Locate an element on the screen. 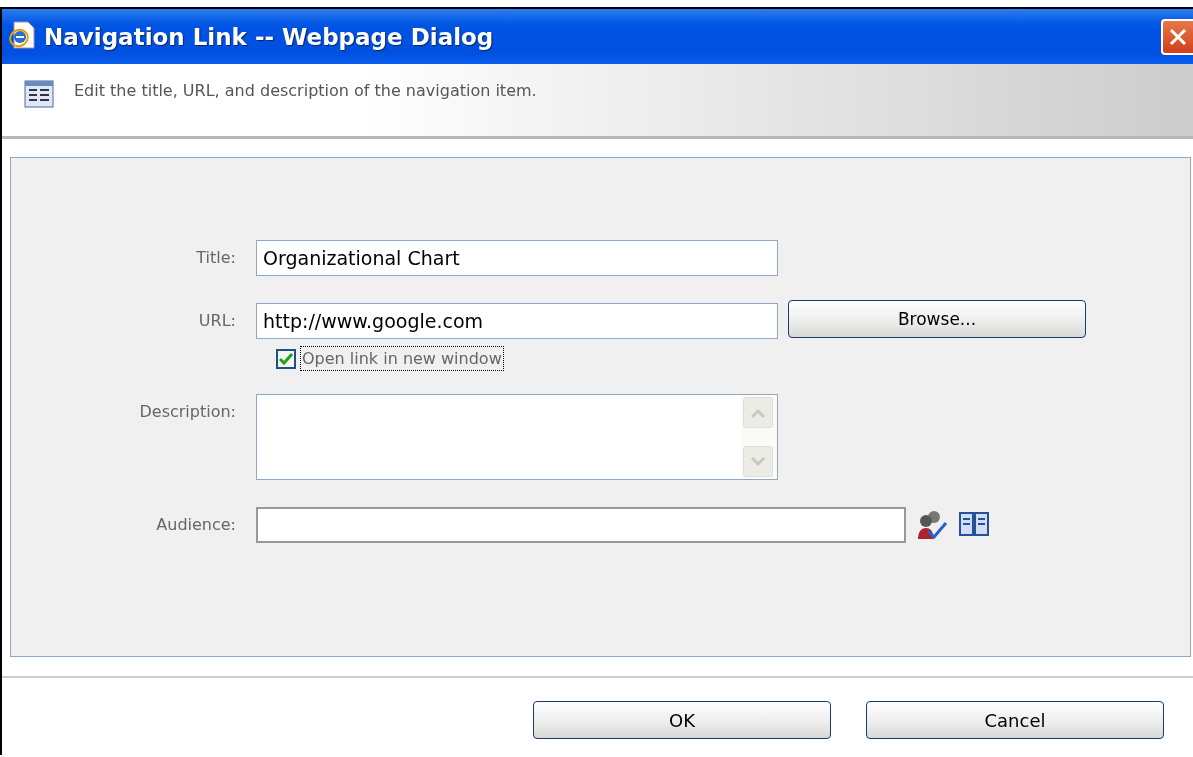 Image resolution: width=1193 pixels, height=757 pixels. window-title: Navigation Link -- Webpage Dialog is located at coordinates (269, 36).